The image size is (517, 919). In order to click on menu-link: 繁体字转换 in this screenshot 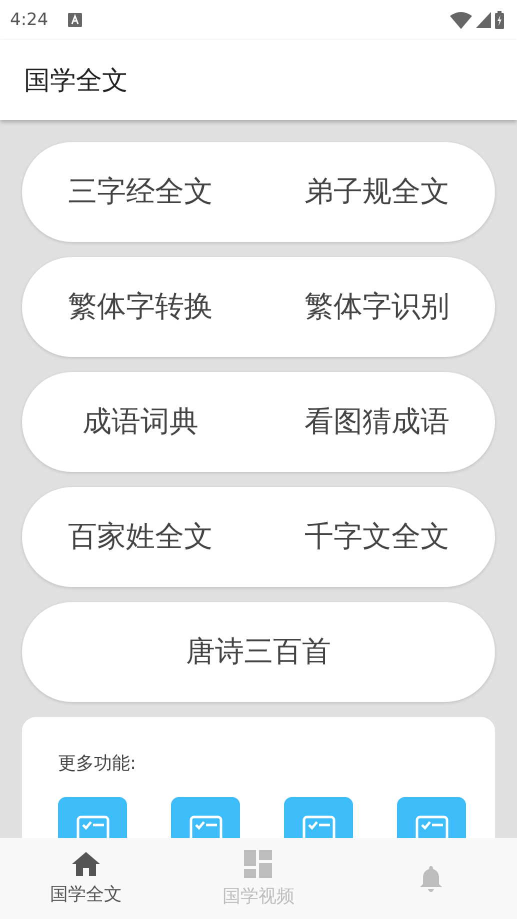, I will do `click(140, 307)`.